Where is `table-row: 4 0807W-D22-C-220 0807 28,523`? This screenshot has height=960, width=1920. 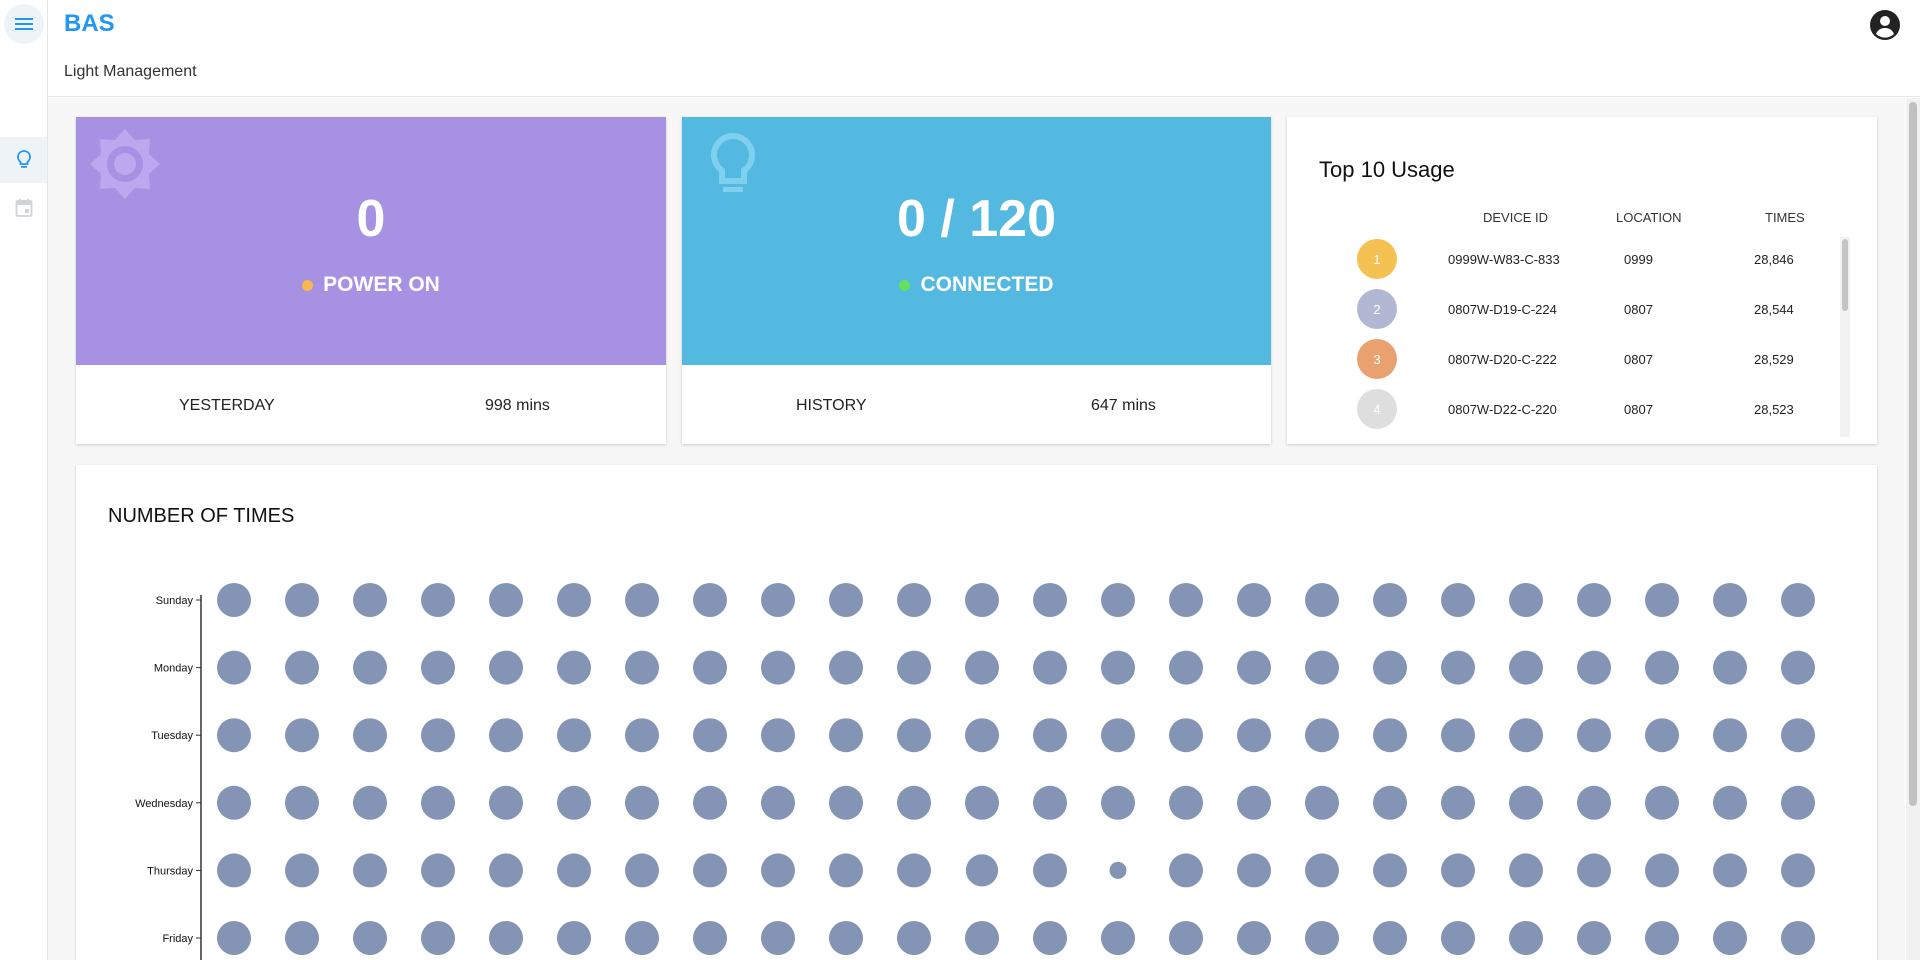
table-row: 4 0807W-D22-C-220 0807 28,523 is located at coordinates (1567, 414).